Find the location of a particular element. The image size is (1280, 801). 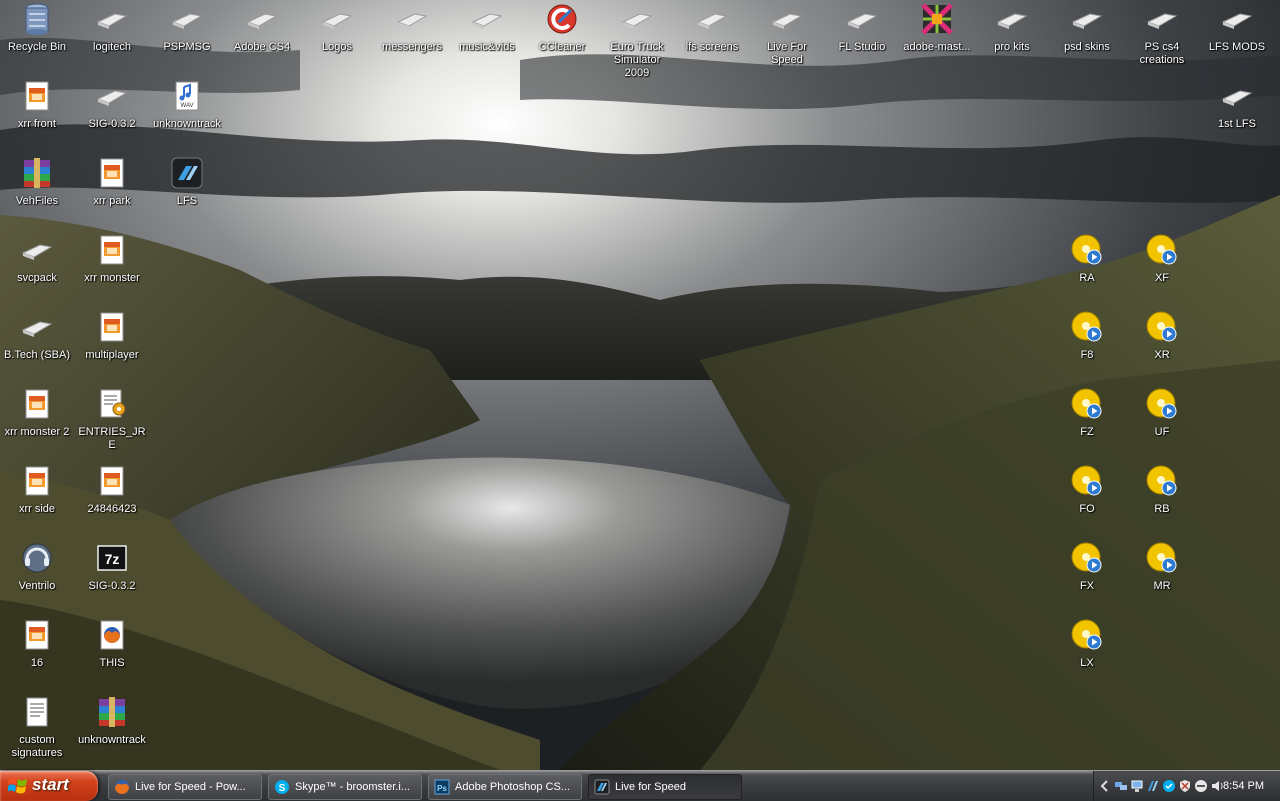

desktop-icon-f8: F8 is located at coordinates (1087, 344).